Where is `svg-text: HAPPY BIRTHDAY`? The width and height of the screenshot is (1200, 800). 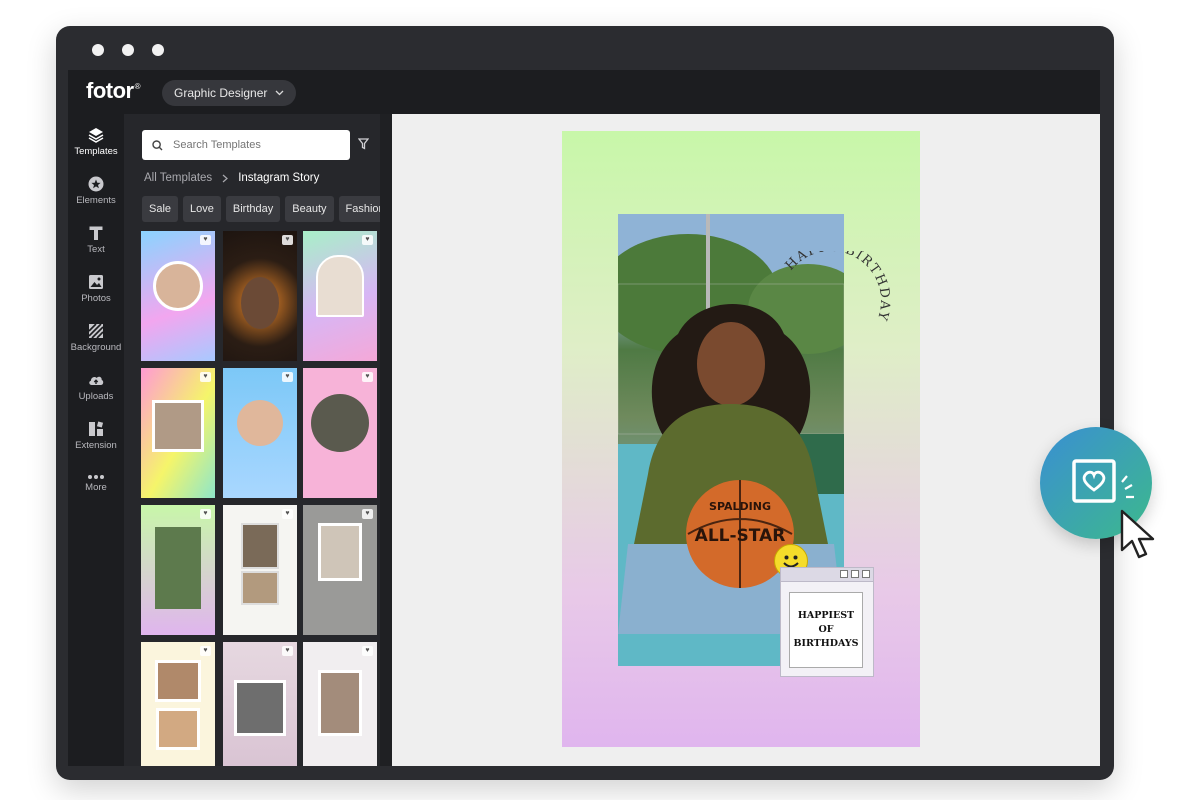
svg-text: HAPPY BIRTHDAY is located at coordinates (838, 287).